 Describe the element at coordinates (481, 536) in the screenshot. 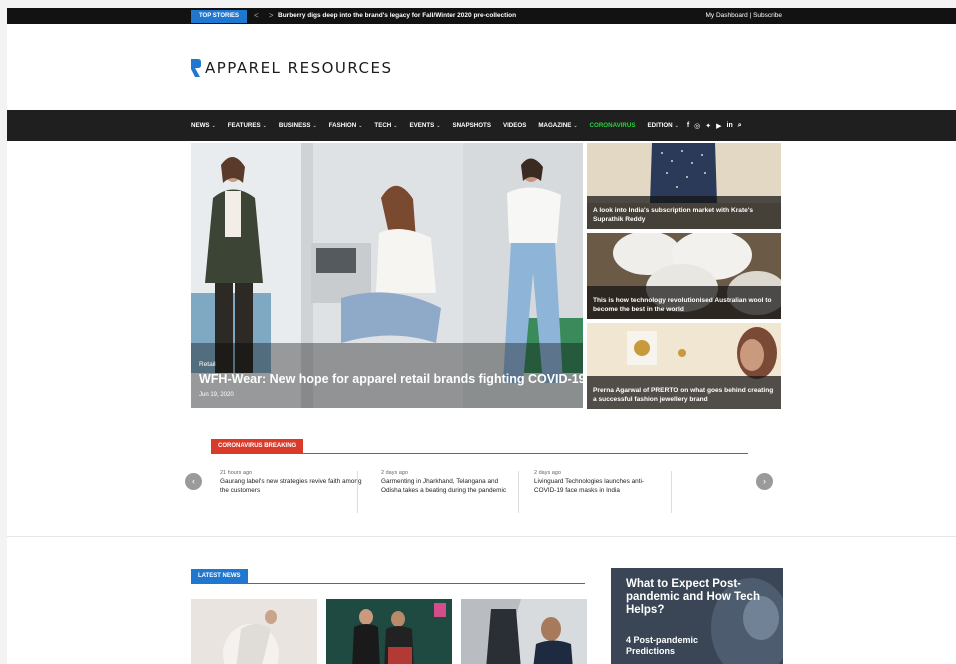

I see `section-divider` at that location.